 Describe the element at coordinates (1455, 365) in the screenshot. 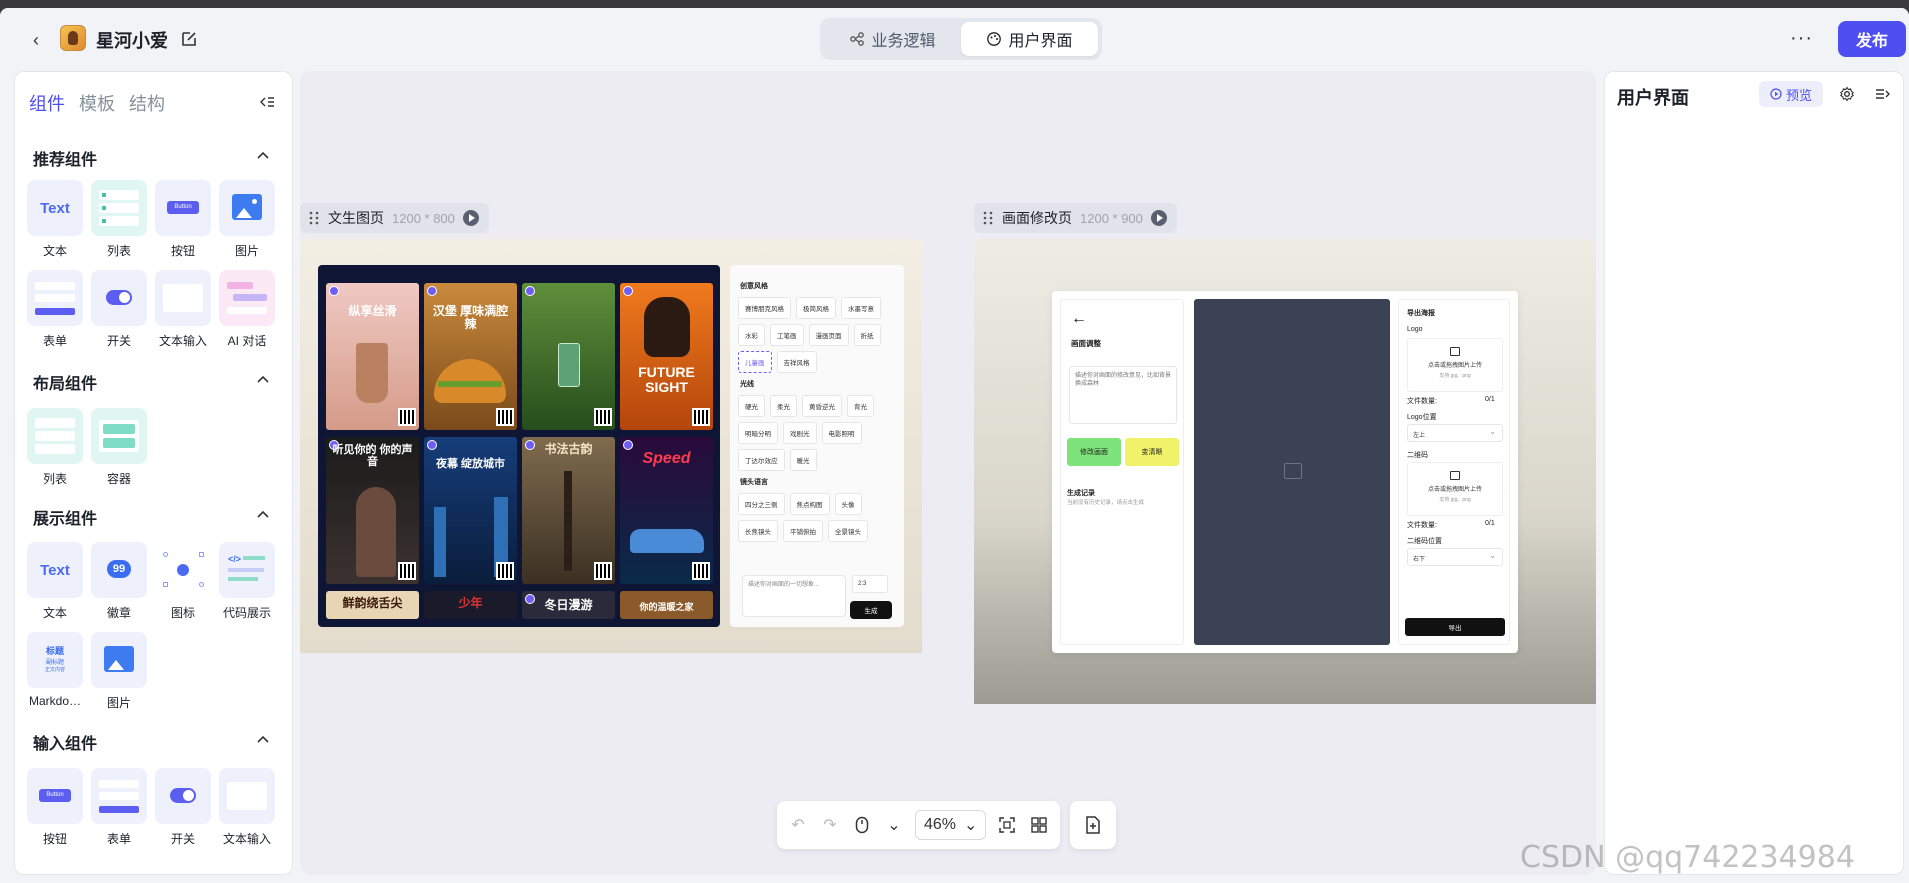

I see `logo-upload: 点击或拖拽图片上传 支持 jpg、png` at that location.